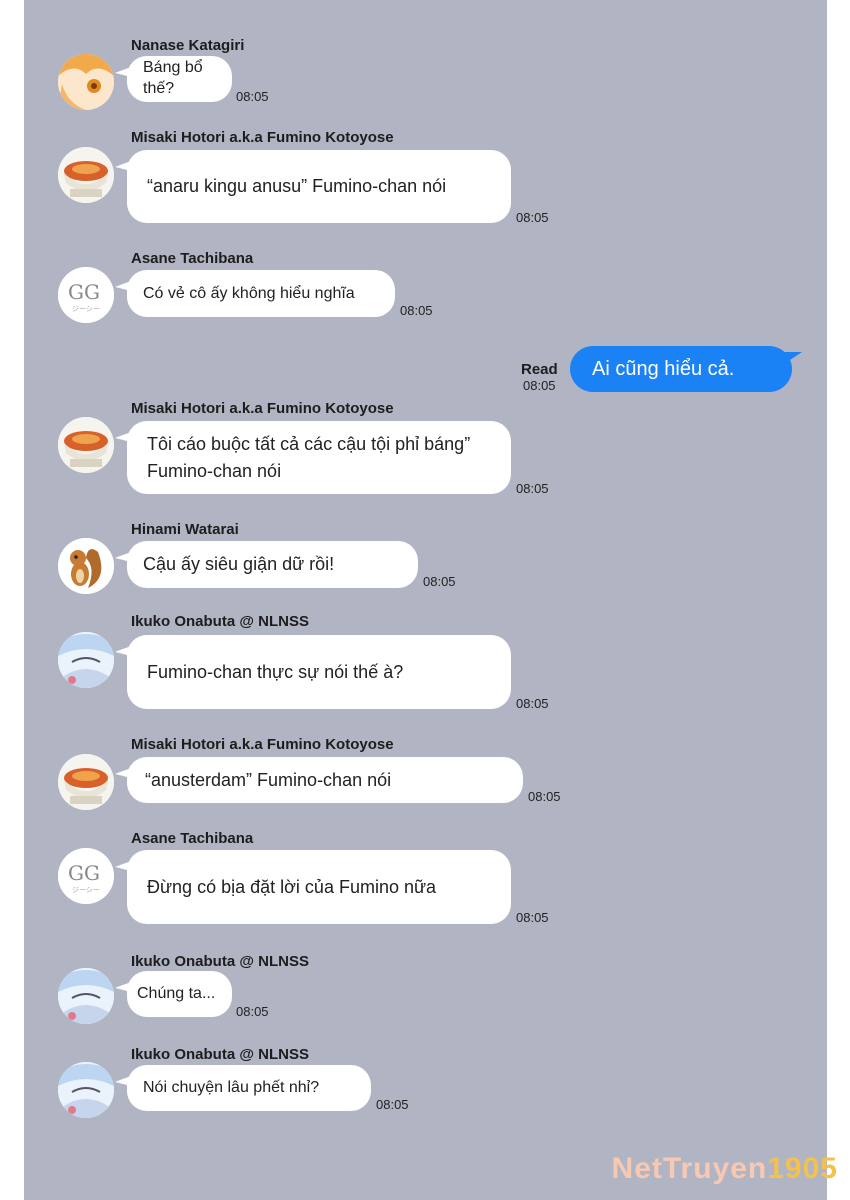  I want to click on watermark-prefix: NetTruyen, so click(689, 1168).